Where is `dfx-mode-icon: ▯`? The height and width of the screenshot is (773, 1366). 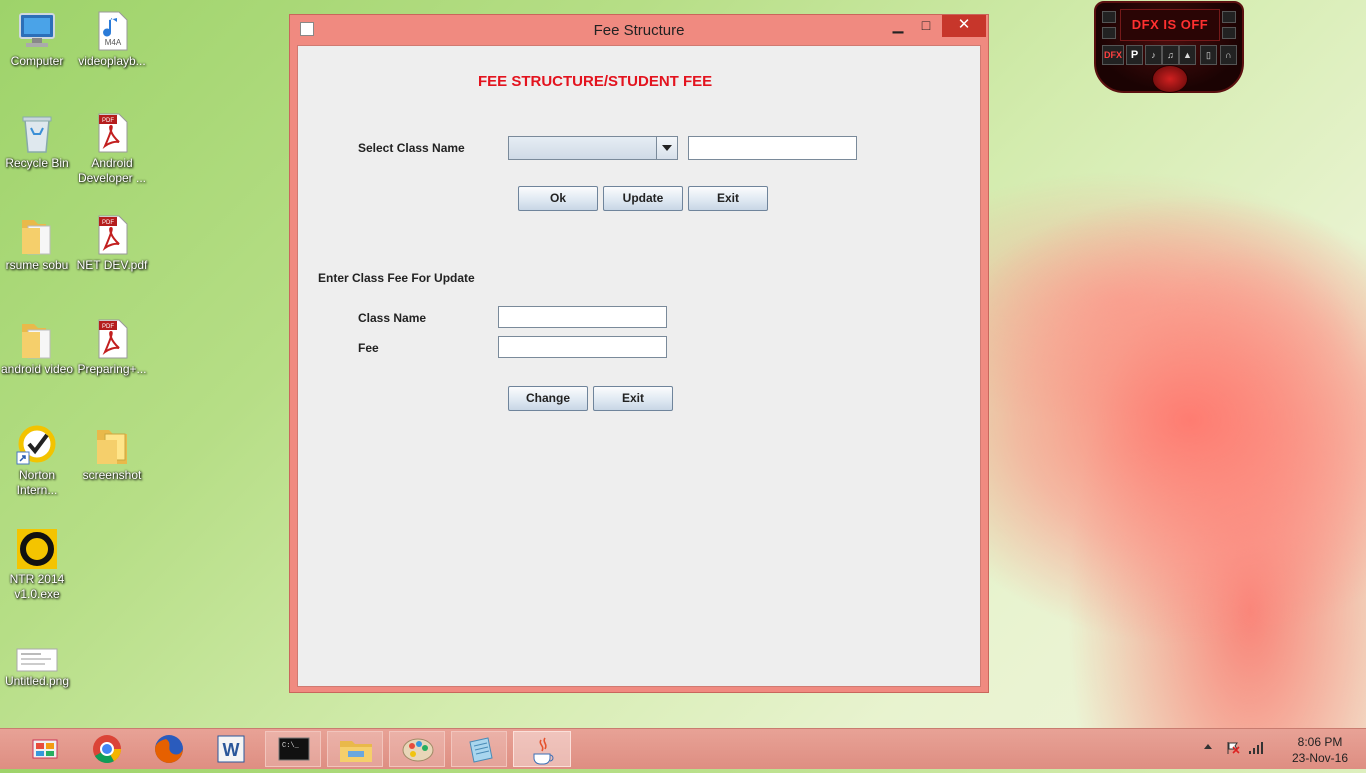 dfx-mode-icon: ▯ is located at coordinates (1208, 55).